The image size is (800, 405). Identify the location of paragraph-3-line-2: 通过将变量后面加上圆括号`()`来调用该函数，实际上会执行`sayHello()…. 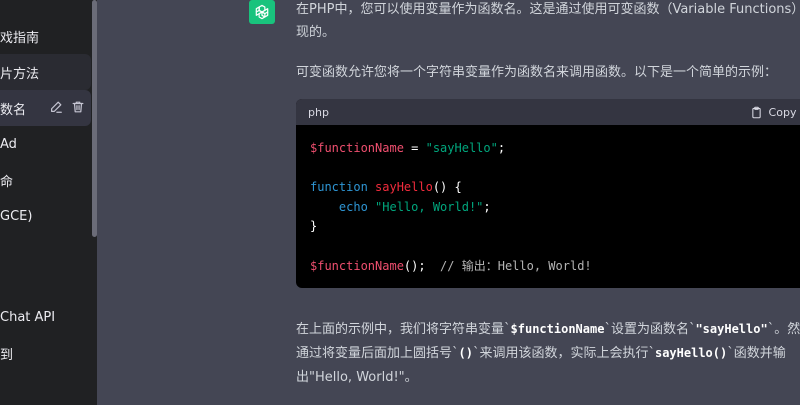
(541, 353).